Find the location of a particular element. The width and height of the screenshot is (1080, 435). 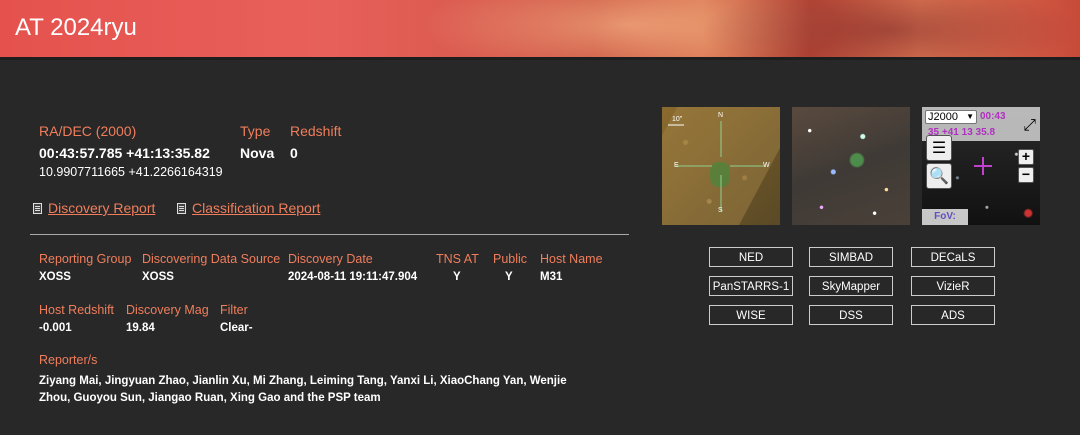

type-label: Type is located at coordinates (255, 131).